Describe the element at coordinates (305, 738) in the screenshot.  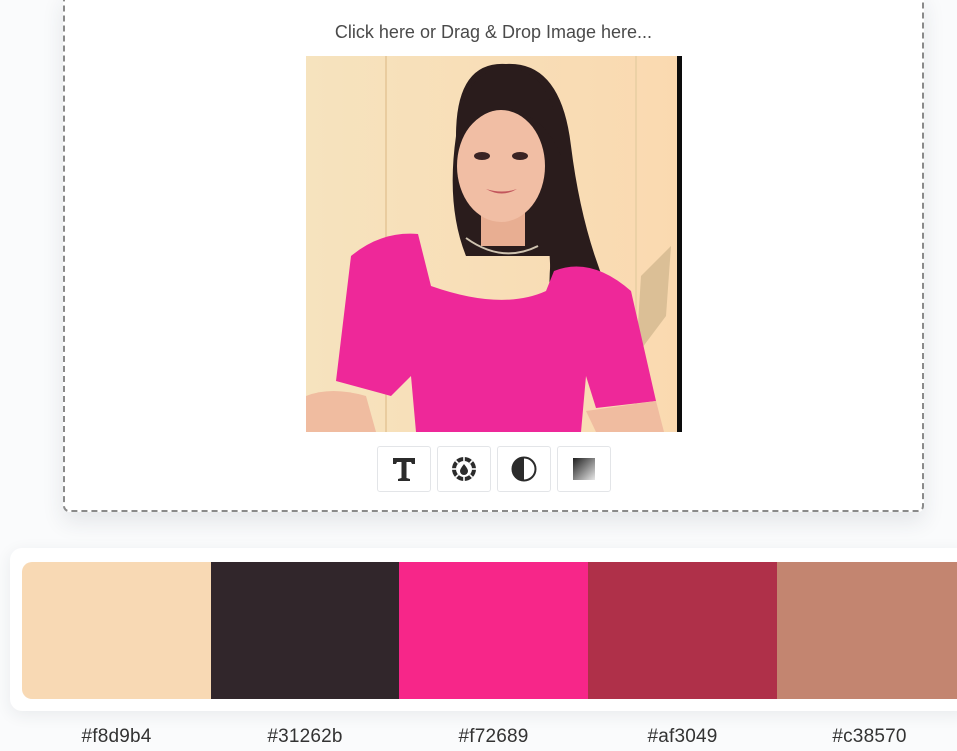
I see `hex-code-label: #31262b` at that location.